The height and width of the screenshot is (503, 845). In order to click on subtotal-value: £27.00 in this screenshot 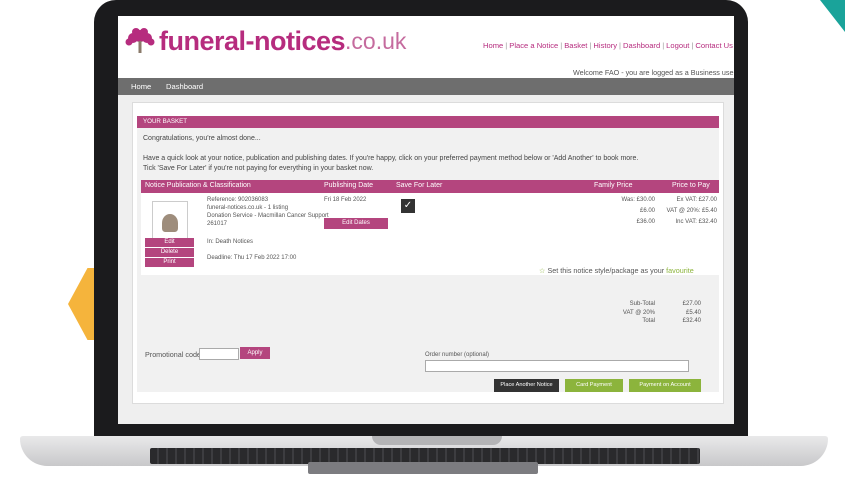, I will do `click(691, 304)`.